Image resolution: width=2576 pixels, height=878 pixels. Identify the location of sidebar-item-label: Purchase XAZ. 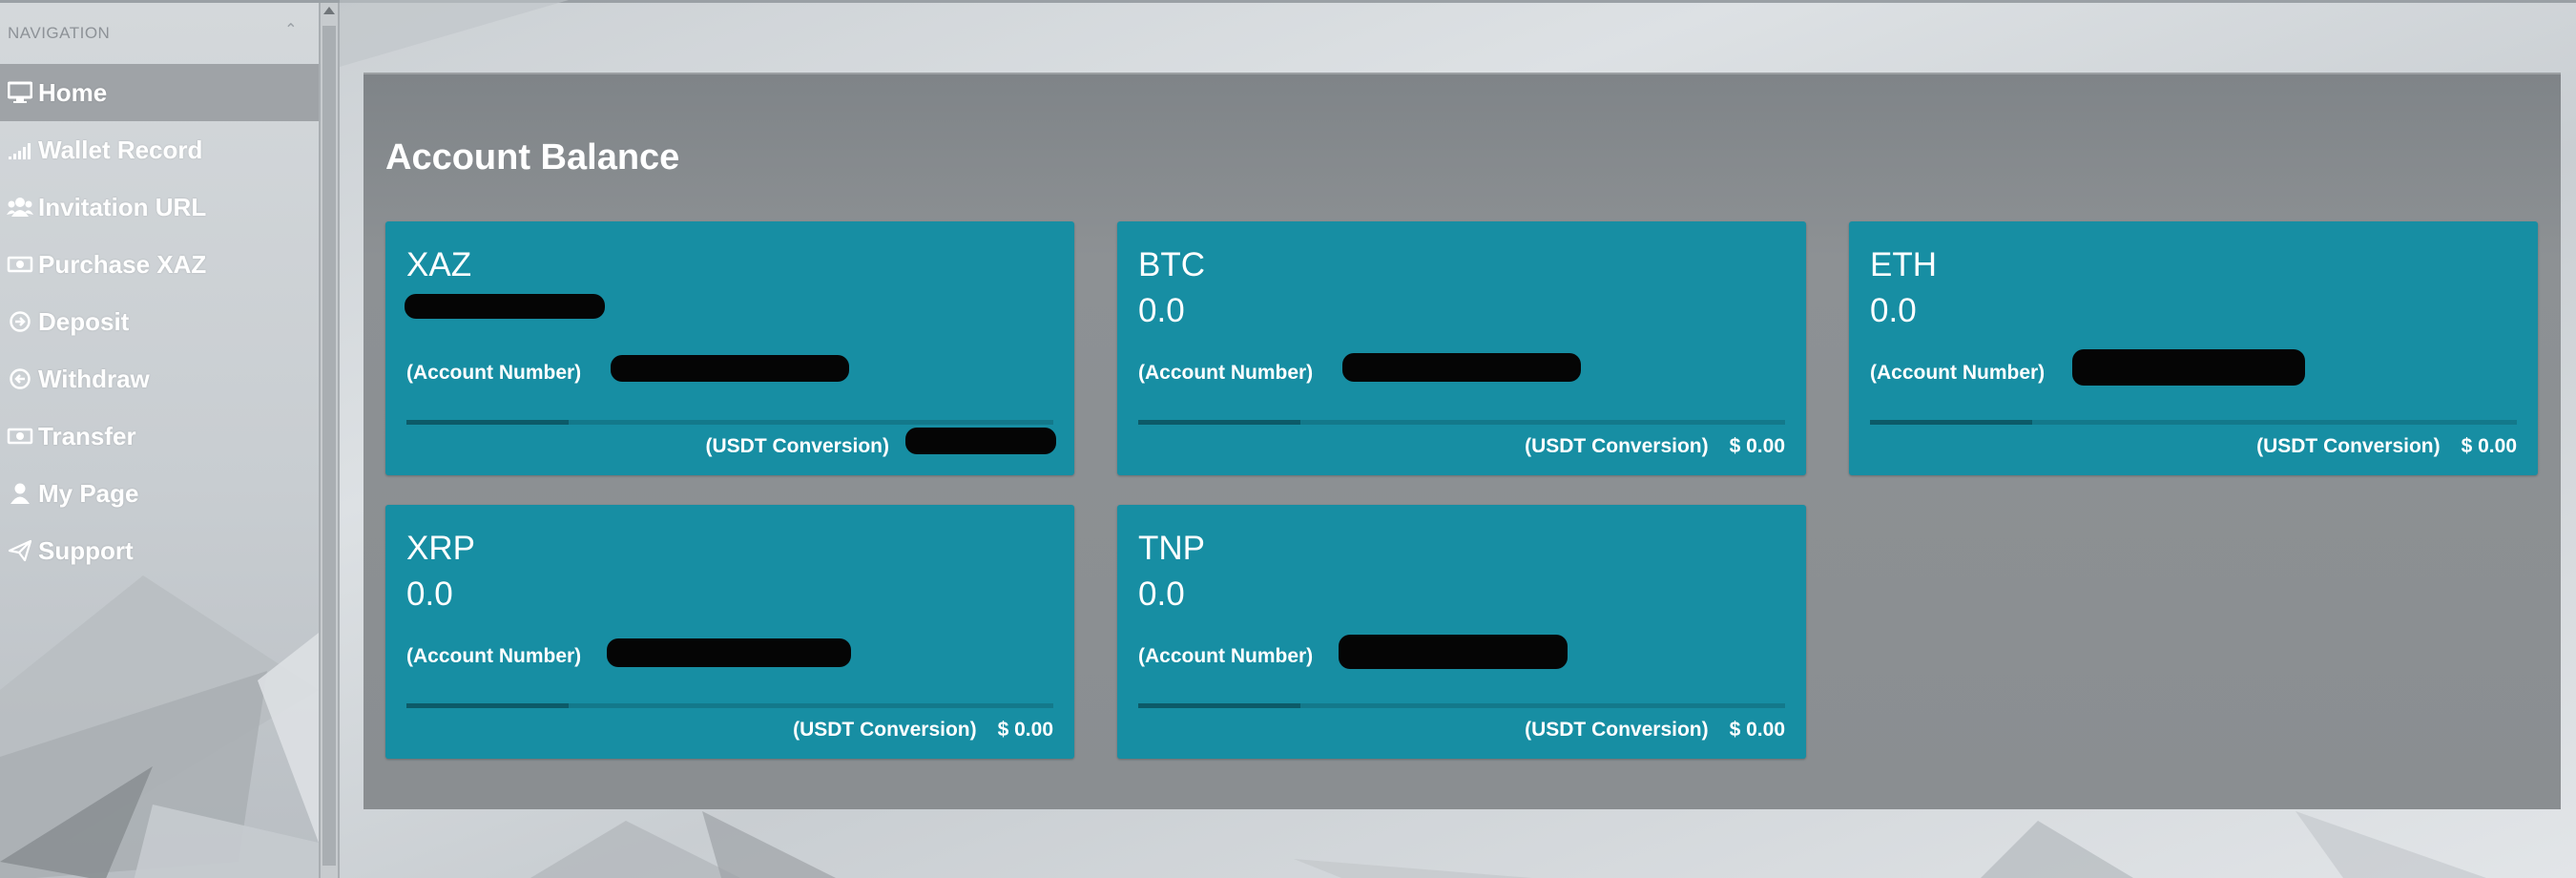
(122, 264).